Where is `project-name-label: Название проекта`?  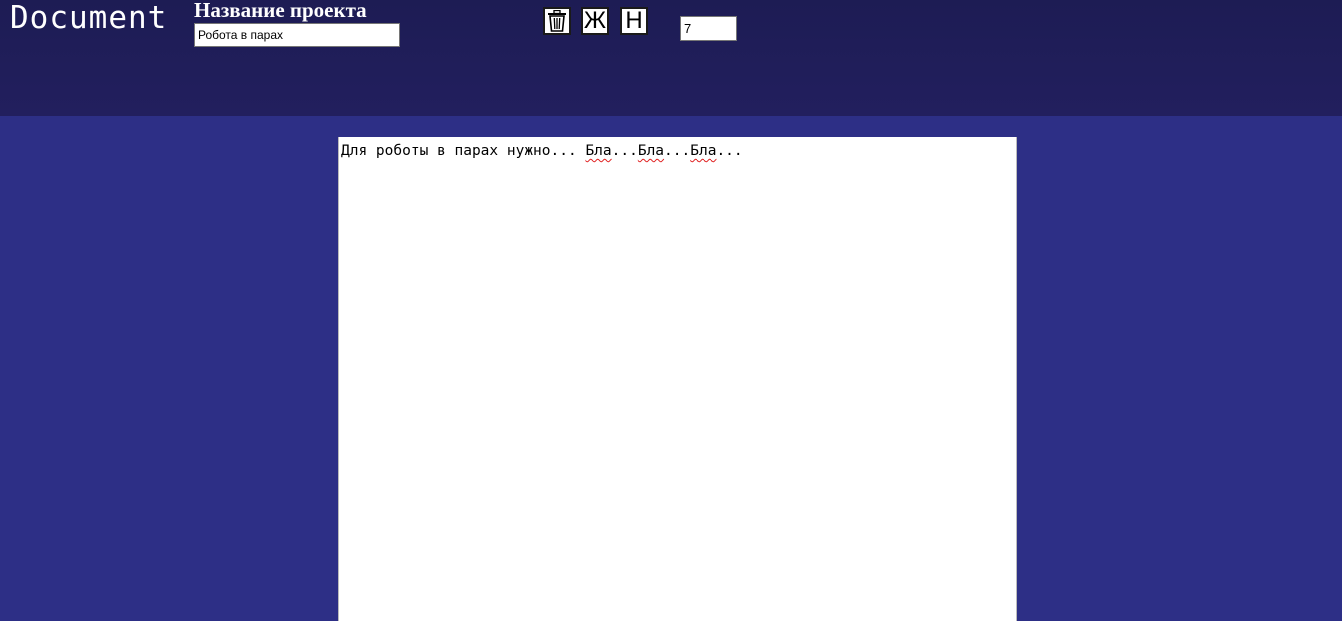
project-name-label: Название проекта is located at coordinates (280, 11).